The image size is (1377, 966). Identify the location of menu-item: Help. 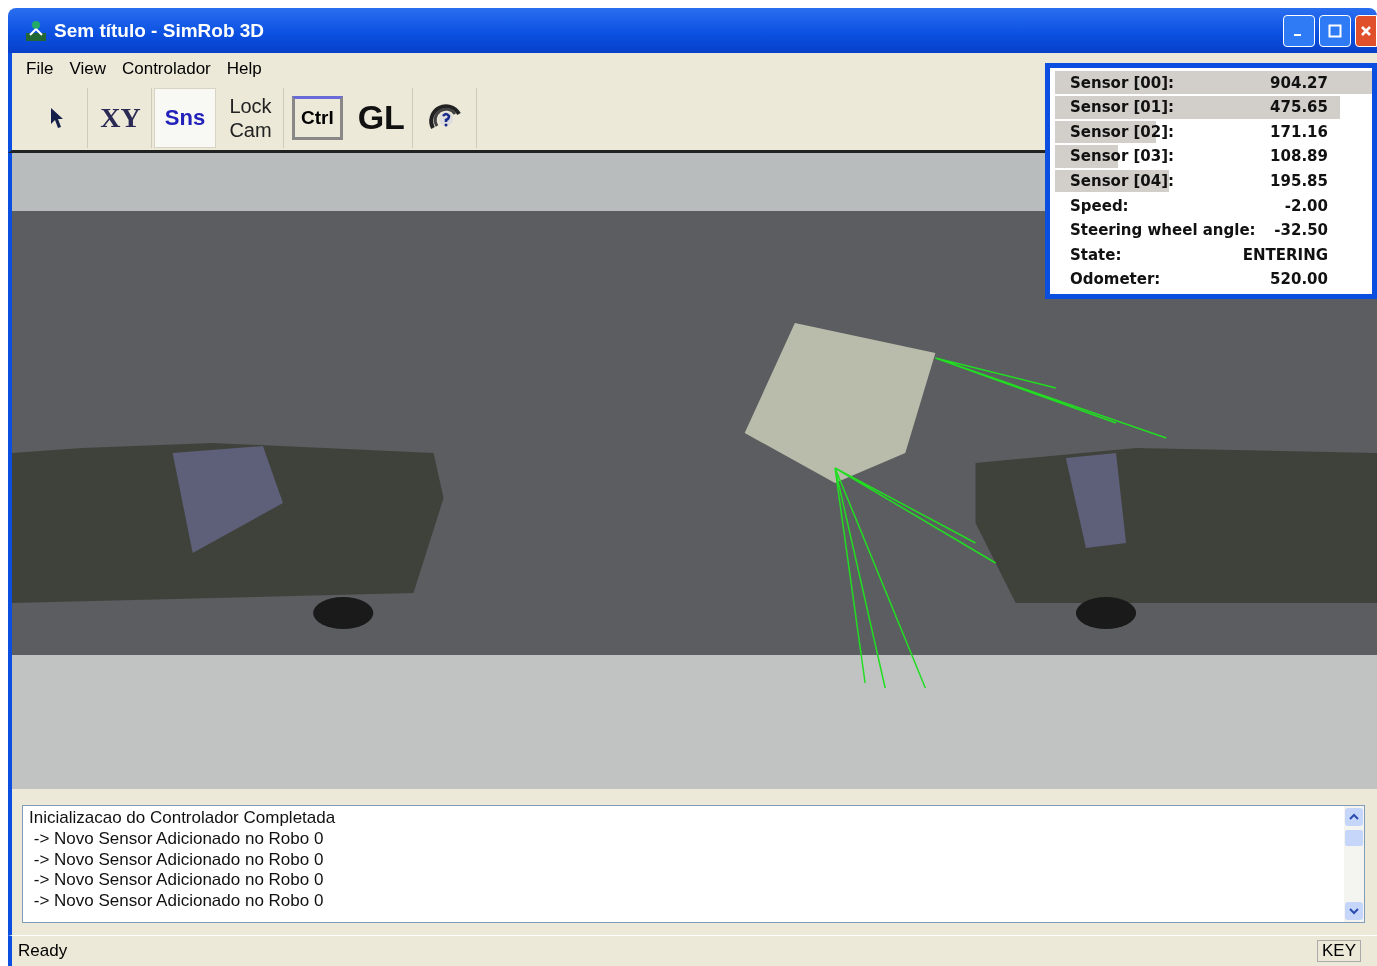
(244, 69).